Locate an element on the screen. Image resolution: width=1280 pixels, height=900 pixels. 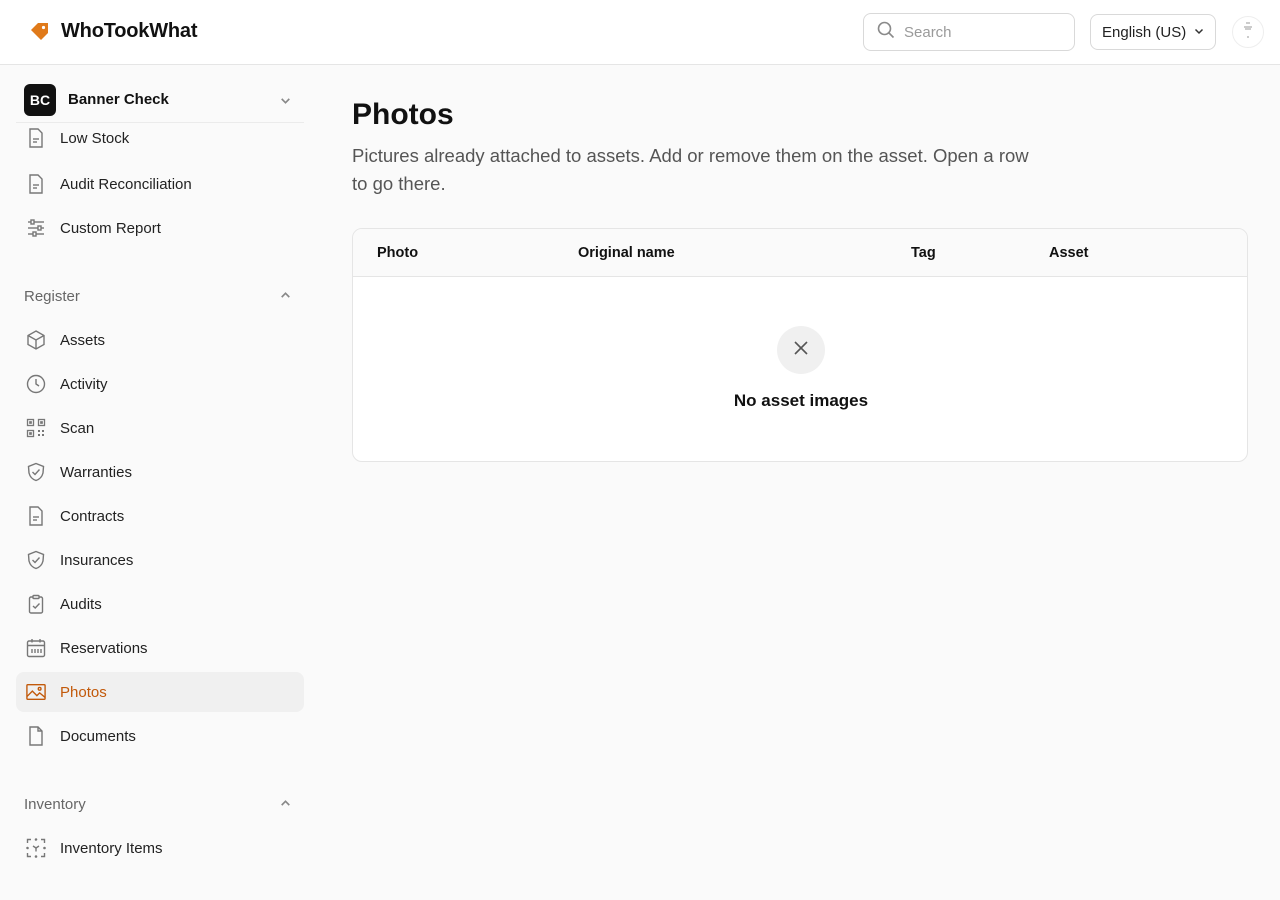
sidebar-item-reservations: Reservations is located at coordinates (160, 648).